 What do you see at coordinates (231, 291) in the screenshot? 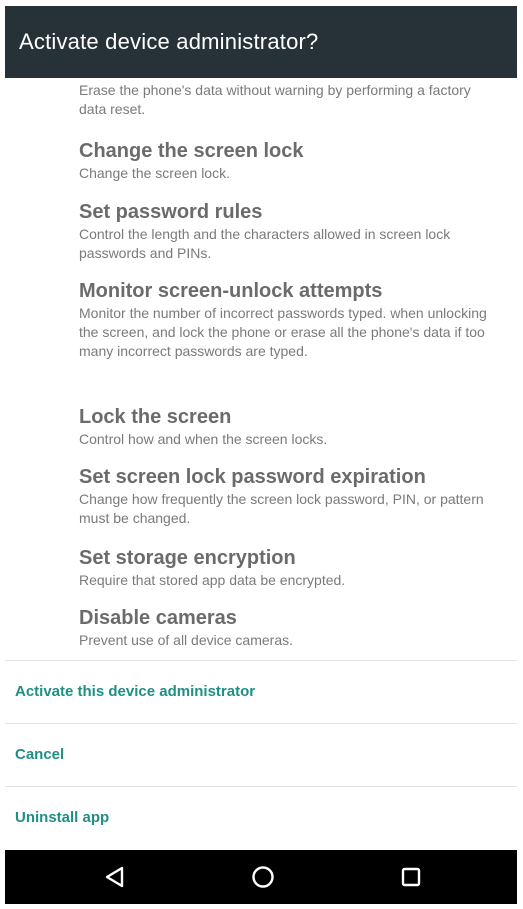
I see `permission-title: Monitor screen-unlock attempts` at bounding box center [231, 291].